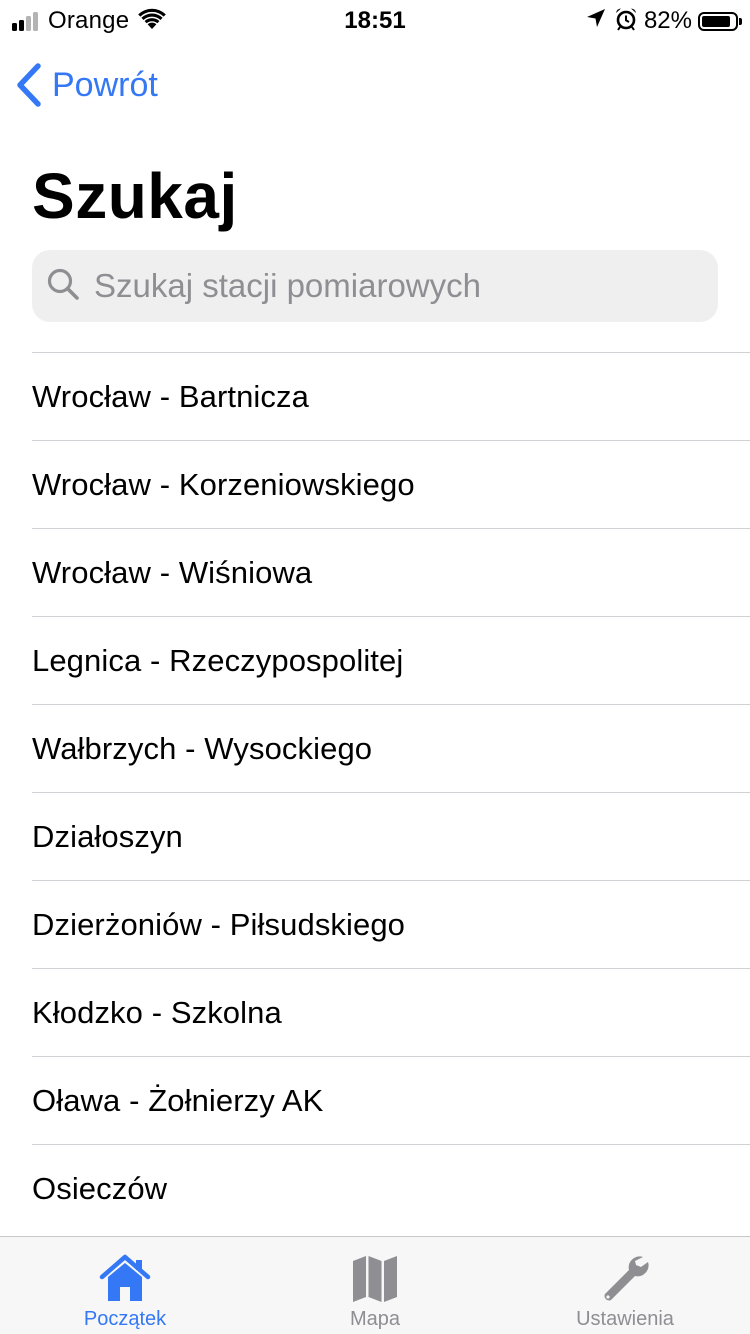 This screenshot has width=750, height=1334. I want to click on chevron-left-icon, so click(29, 85).